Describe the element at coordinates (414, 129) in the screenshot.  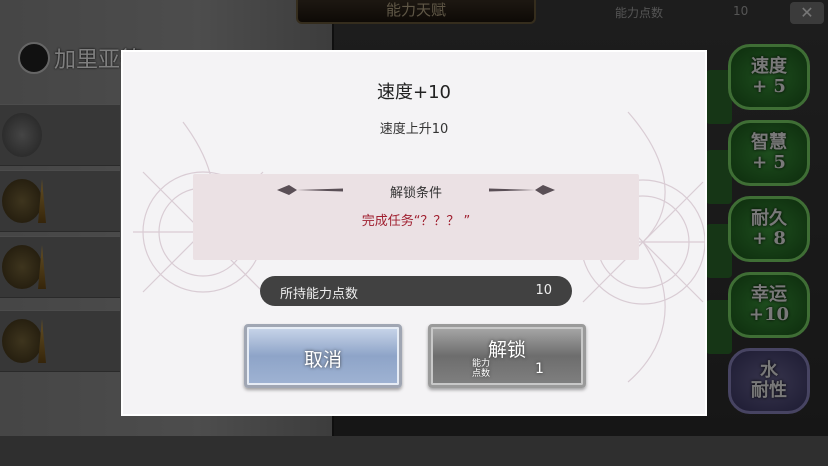
I see `dialog-description: 速度上升10` at that location.